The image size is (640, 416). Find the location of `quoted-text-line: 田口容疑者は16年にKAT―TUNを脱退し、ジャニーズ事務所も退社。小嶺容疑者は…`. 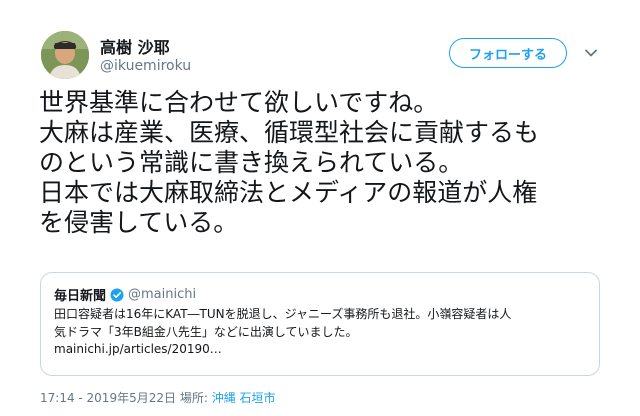

quoted-text-line: 田口容疑者は16年にKAT―TUNを脱退し、ジャニーズ事務所も退社。小嶺容疑者は… is located at coordinates (283, 314).